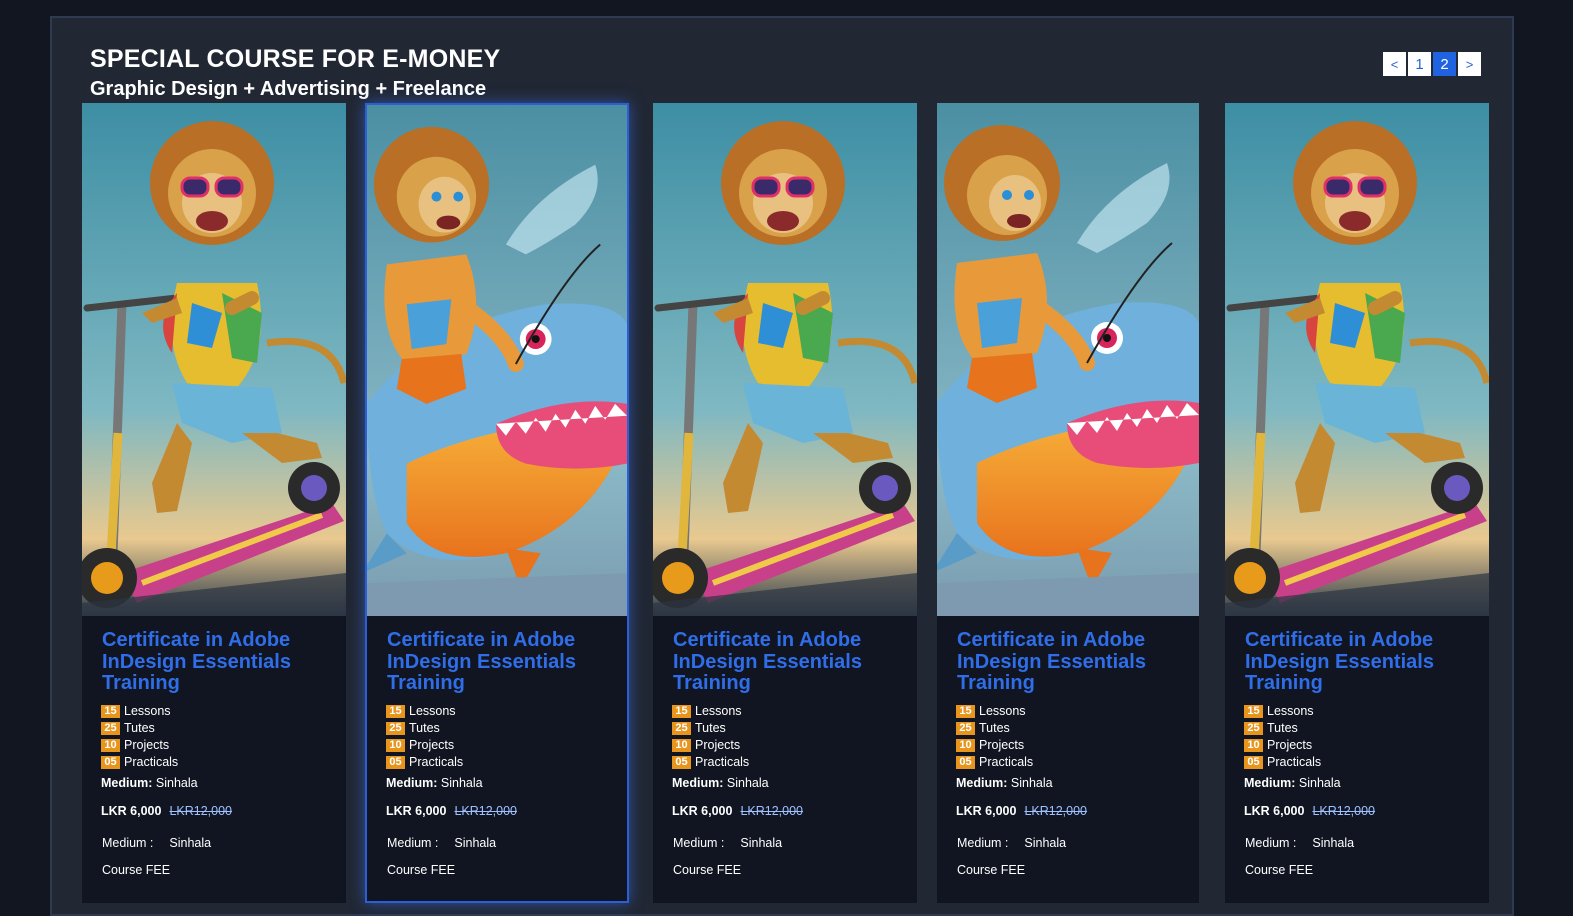 The image size is (1573, 916). What do you see at coordinates (1469, 64) in the screenshot?
I see `next-page-button: >` at bounding box center [1469, 64].